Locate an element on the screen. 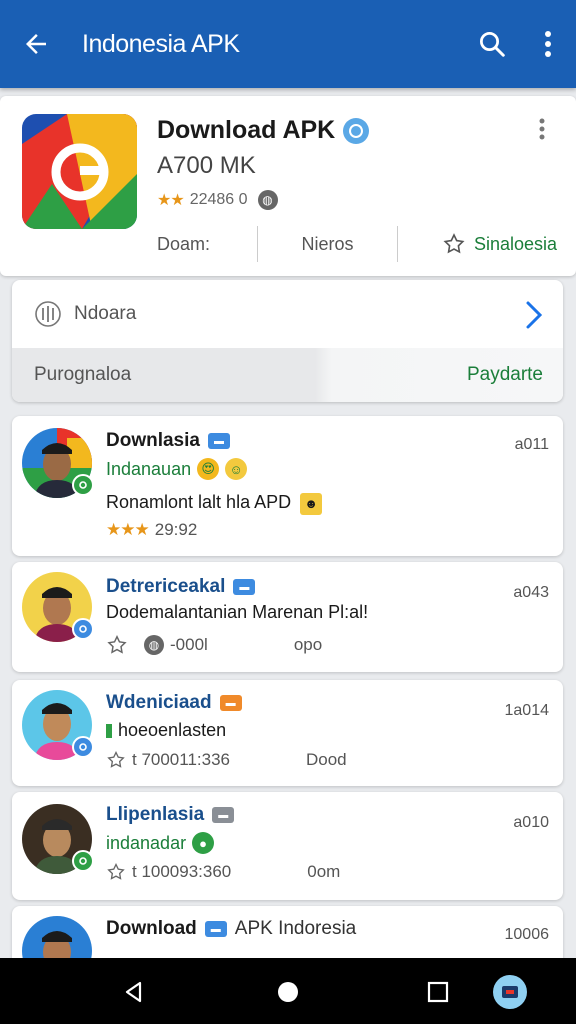  feed-name: Wdeniciaad ▬ is located at coordinates (174, 703).